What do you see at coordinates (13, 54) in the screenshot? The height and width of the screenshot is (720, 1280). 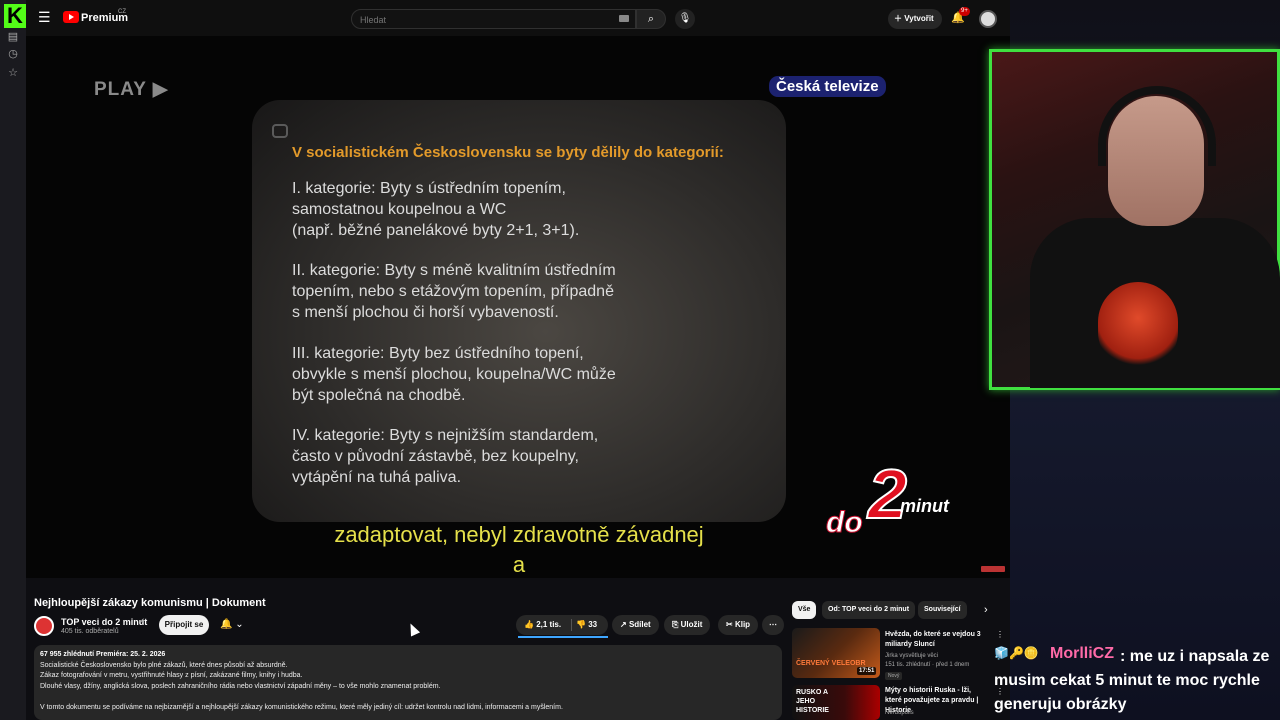 I see `clock-icon: ◷` at bounding box center [13, 54].